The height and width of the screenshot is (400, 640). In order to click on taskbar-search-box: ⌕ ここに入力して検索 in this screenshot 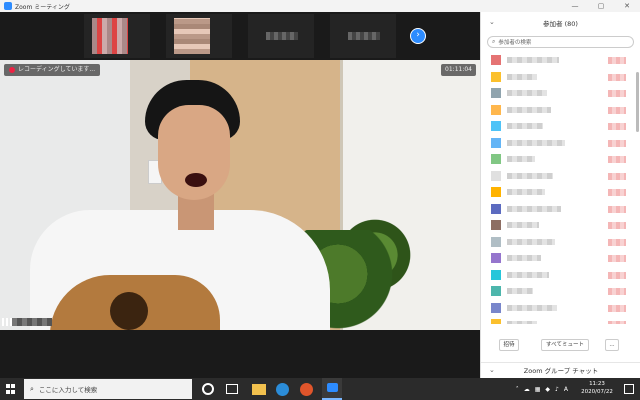, I will do `click(108, 389)`.